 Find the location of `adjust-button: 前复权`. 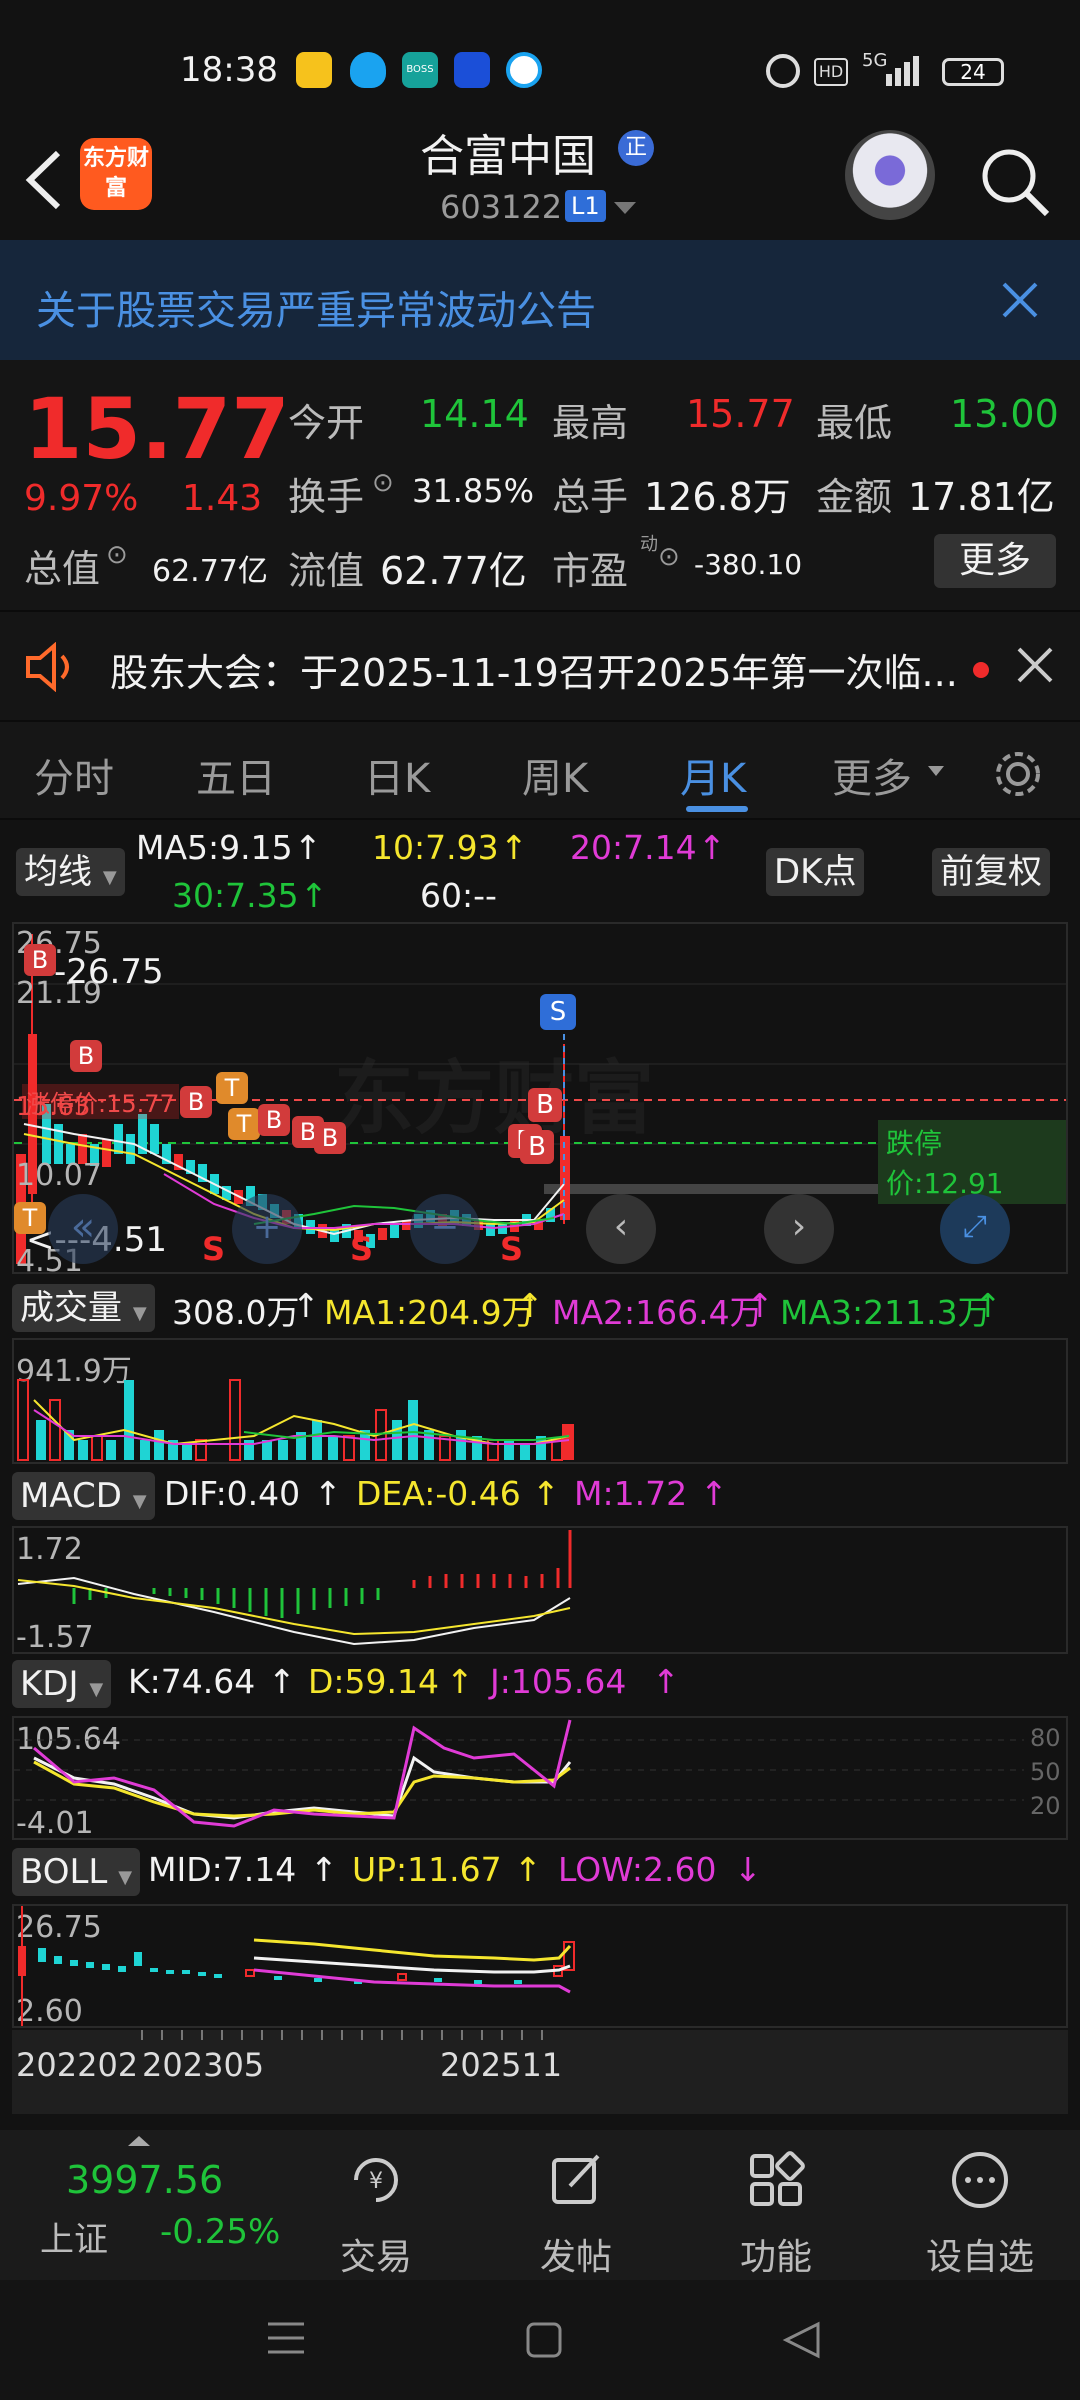

adjust-button: 前复权 is located at coordinates (991, 872).